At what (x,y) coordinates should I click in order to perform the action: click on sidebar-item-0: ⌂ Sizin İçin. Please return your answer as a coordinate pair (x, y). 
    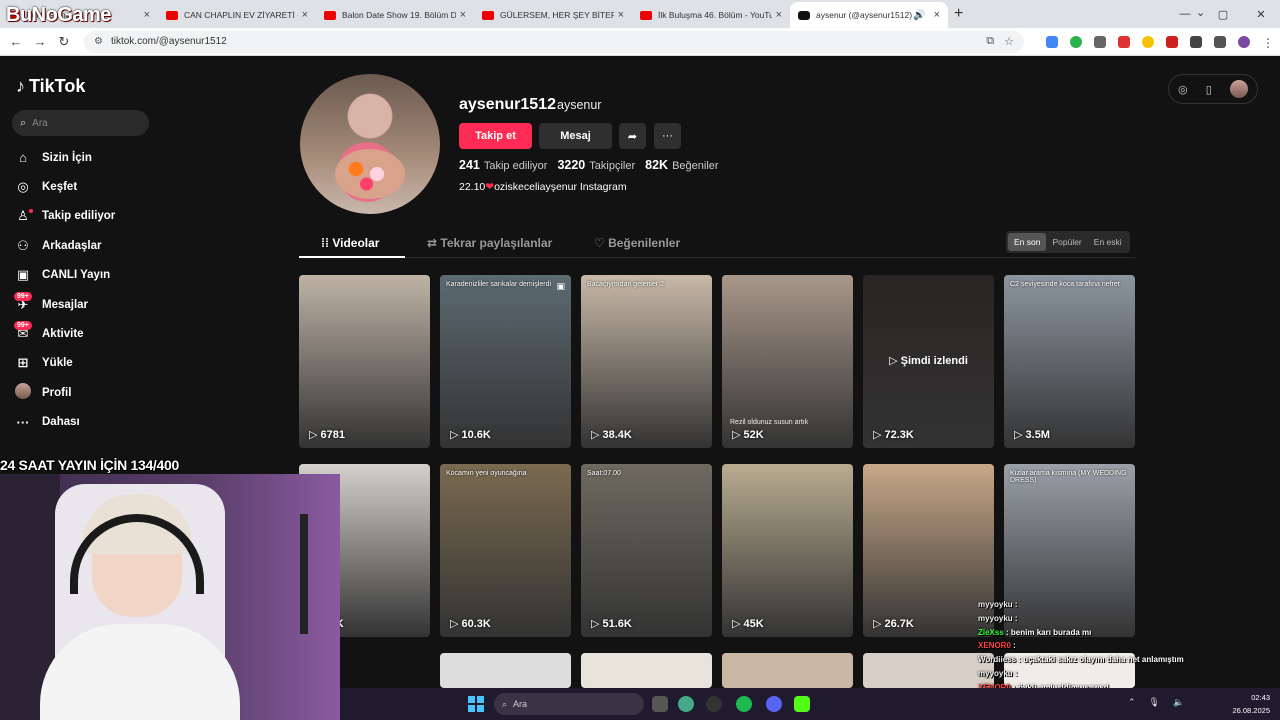
    Looking at the image, I should click on (64, 157).